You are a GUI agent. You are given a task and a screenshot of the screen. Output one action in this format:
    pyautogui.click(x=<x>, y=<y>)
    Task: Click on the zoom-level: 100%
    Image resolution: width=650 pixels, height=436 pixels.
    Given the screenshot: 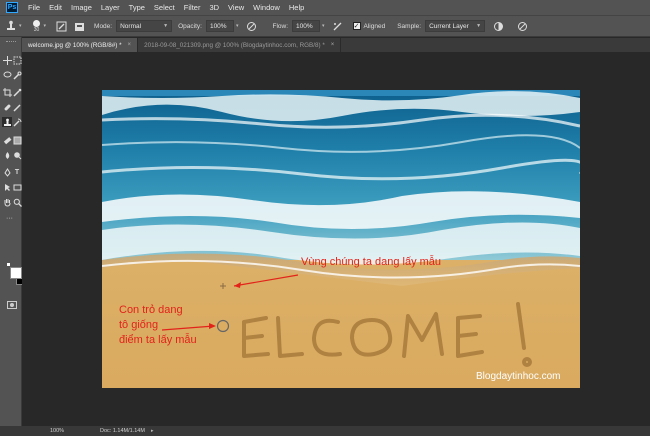 What is the action you would take?
    pyautogui.click(x=68, y=431)
    